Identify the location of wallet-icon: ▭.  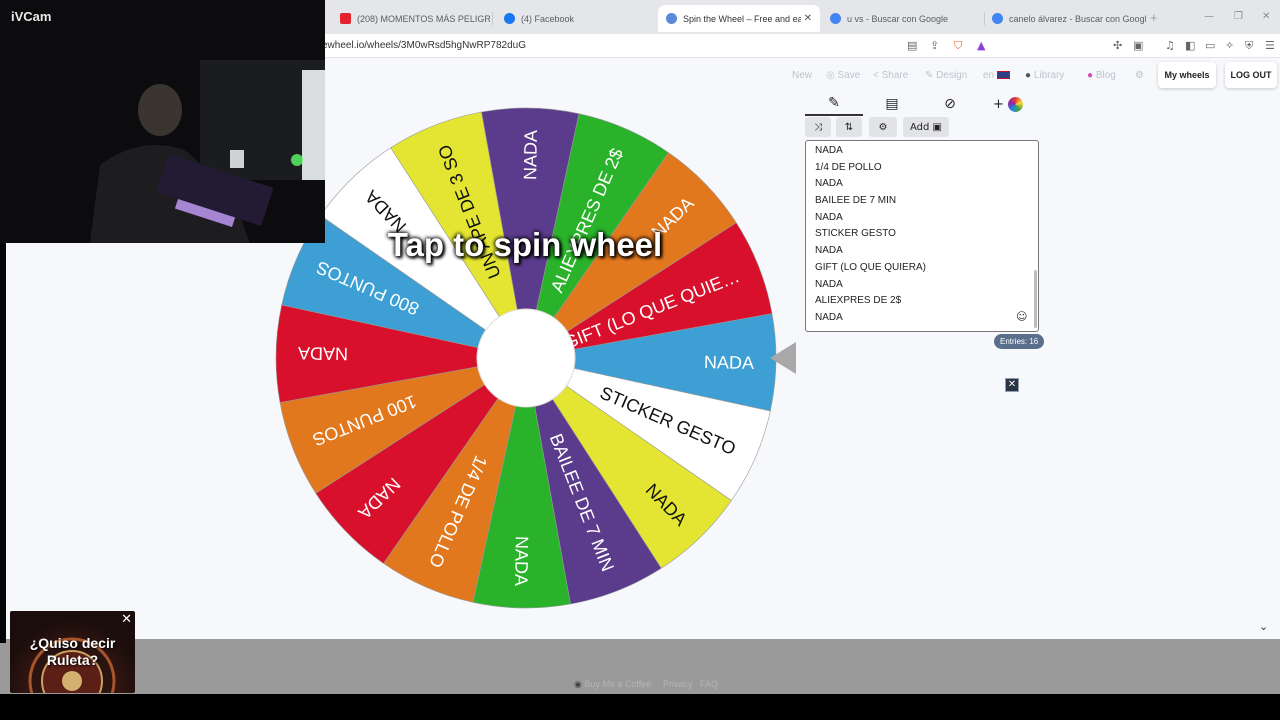
(1210, 45).